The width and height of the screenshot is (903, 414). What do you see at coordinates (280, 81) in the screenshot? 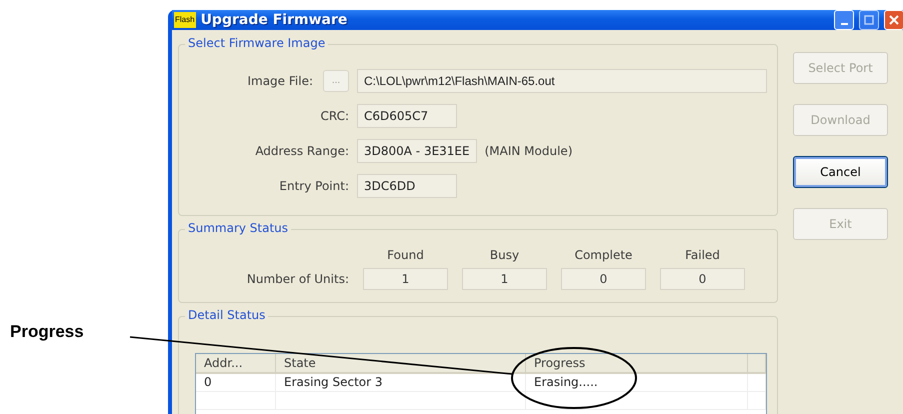
I see `field-label: Image File:` at bounding box center [280, 81].